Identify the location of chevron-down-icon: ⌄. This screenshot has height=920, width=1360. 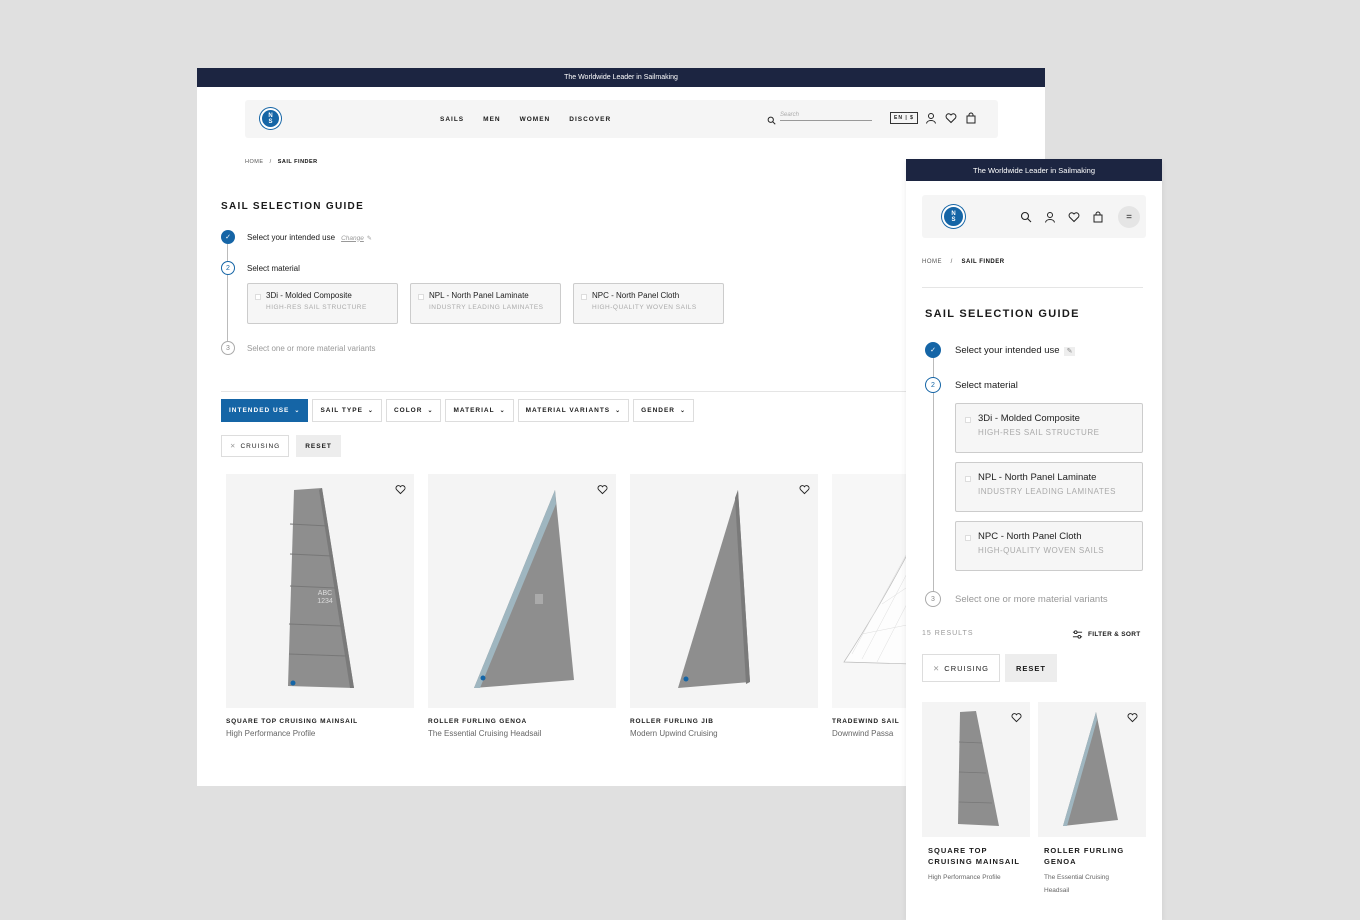
(683, 411).